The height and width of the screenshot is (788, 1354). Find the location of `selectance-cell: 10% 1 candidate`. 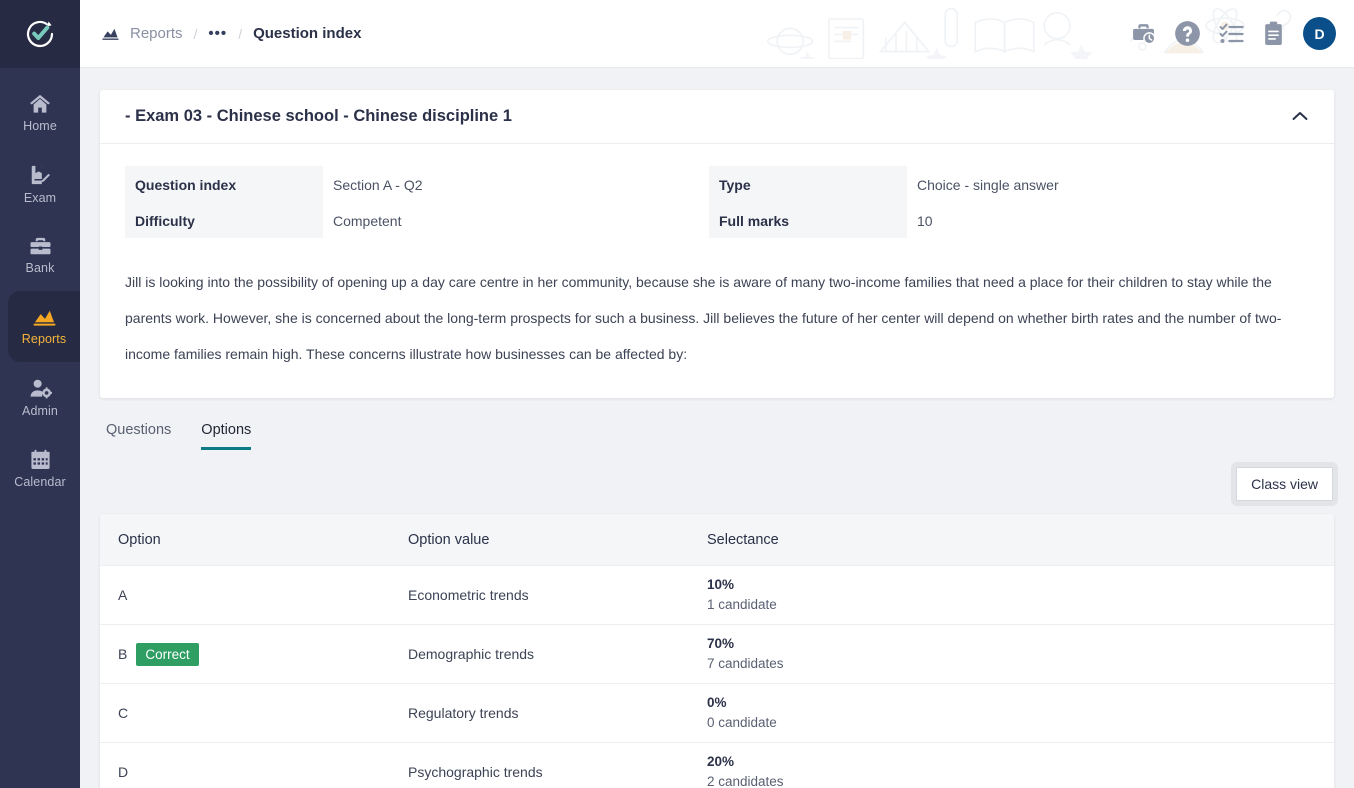

selectance-cell: 10% 1 candidate is located at coordinates (1011, 595).